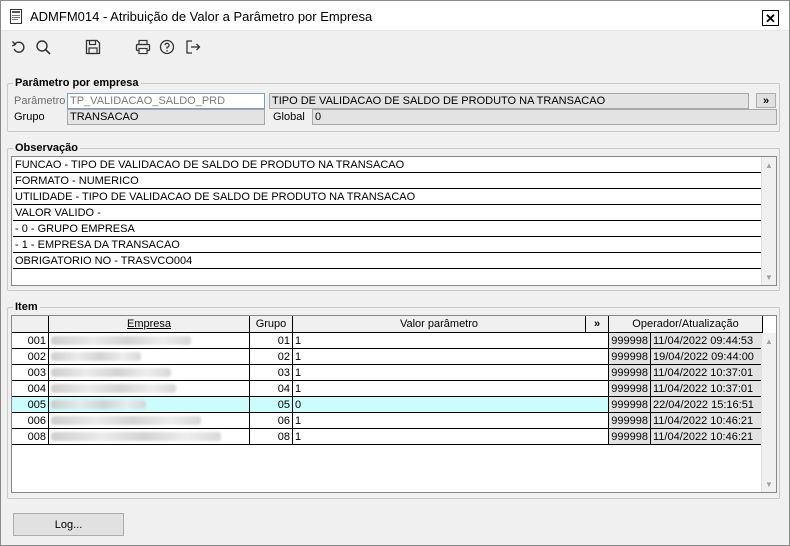  What do you see at coordinates (271, 357) in the screenshot?
I see `row-grupo: 02` at bounding box center [271, 357].